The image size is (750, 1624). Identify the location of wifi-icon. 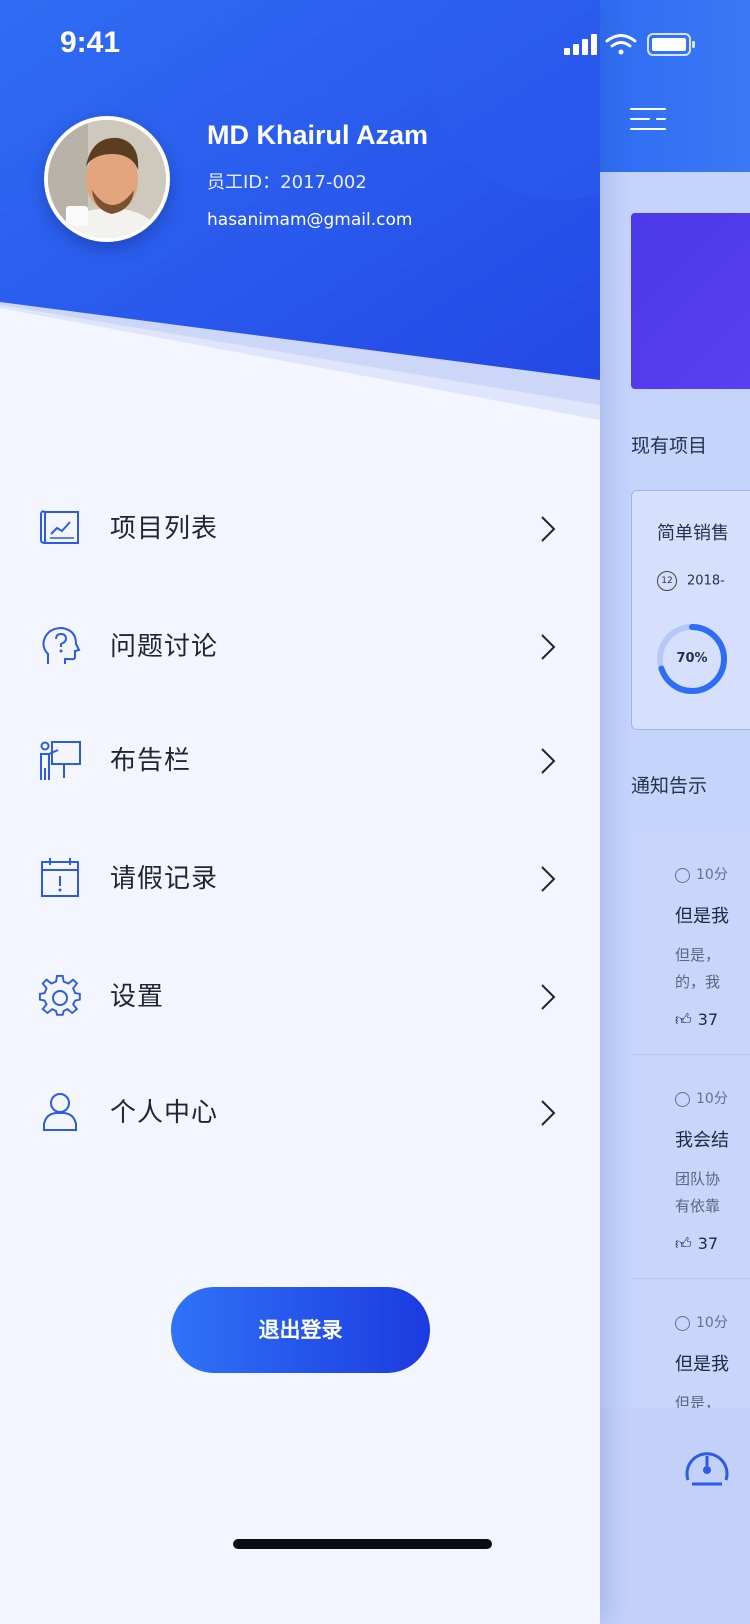
(621, 44).